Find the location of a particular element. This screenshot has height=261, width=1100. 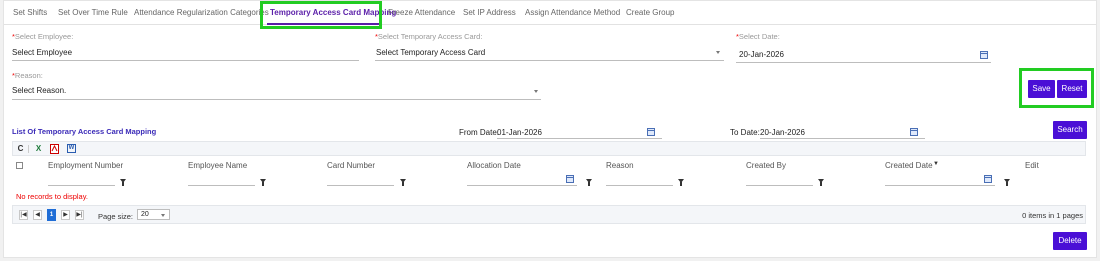

refresh-icon: C is located at coordinates (20, 148).